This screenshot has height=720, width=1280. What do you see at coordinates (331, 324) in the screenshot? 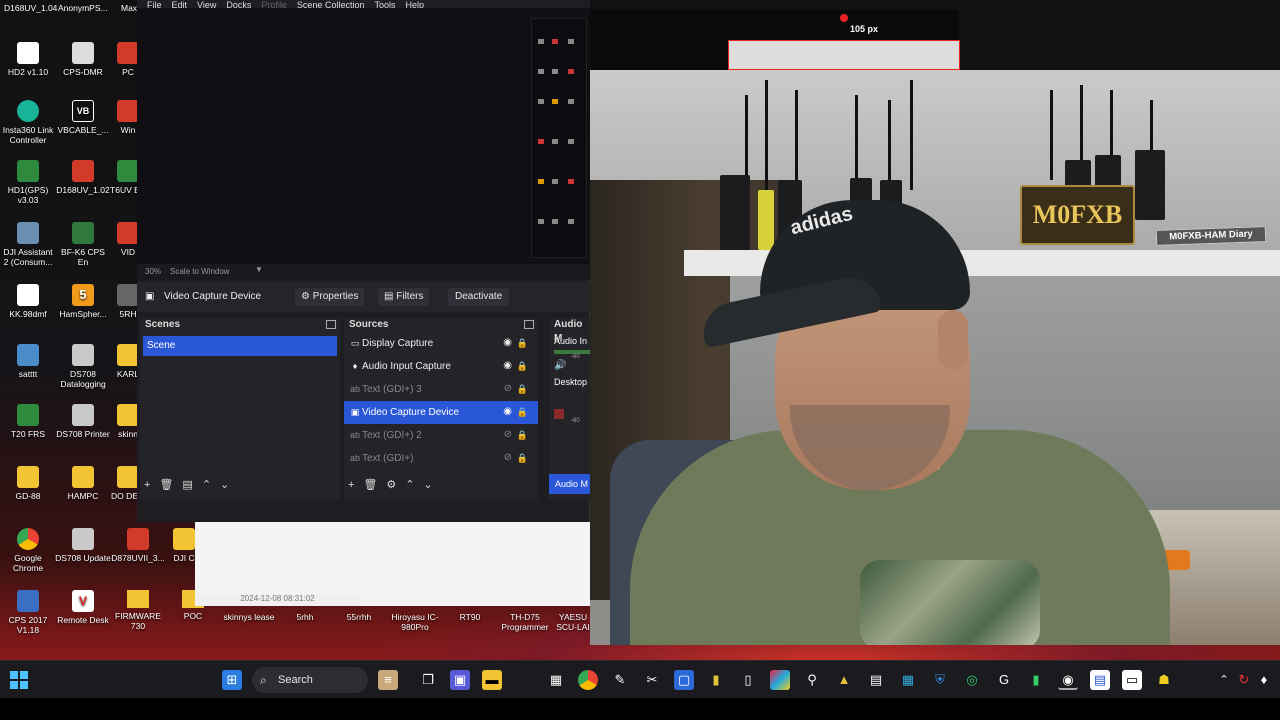
I see `undock-icon` at bounding box center [331, 324].